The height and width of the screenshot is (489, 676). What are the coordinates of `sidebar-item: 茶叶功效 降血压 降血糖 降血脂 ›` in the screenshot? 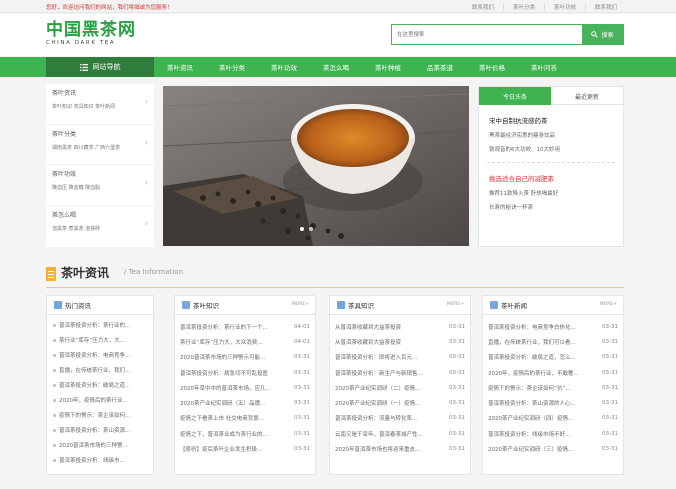 It's located at (100, 185).